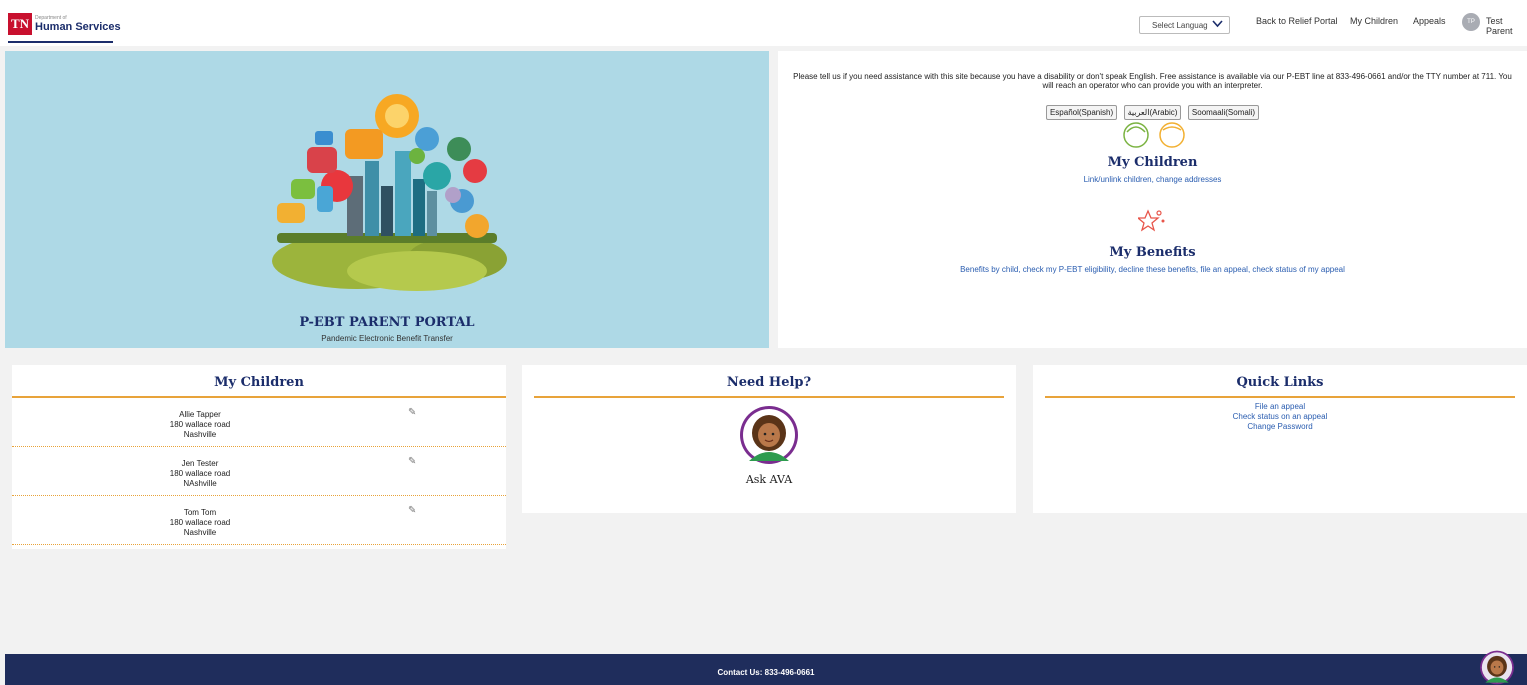  I want to click on footer-contact: Contact Us: 833-496-0661, so click(766, 672).